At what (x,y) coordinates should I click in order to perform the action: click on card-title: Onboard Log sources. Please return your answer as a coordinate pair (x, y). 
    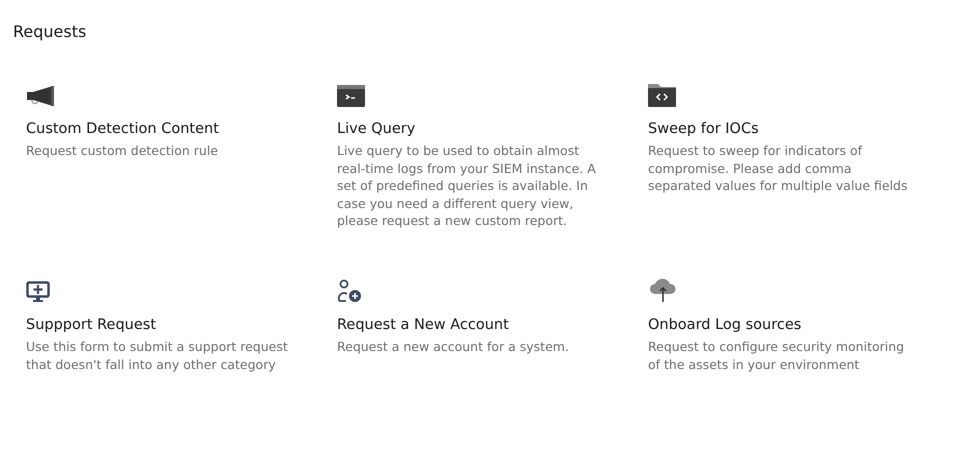
    Looking at the image, I should click on (725, 325).